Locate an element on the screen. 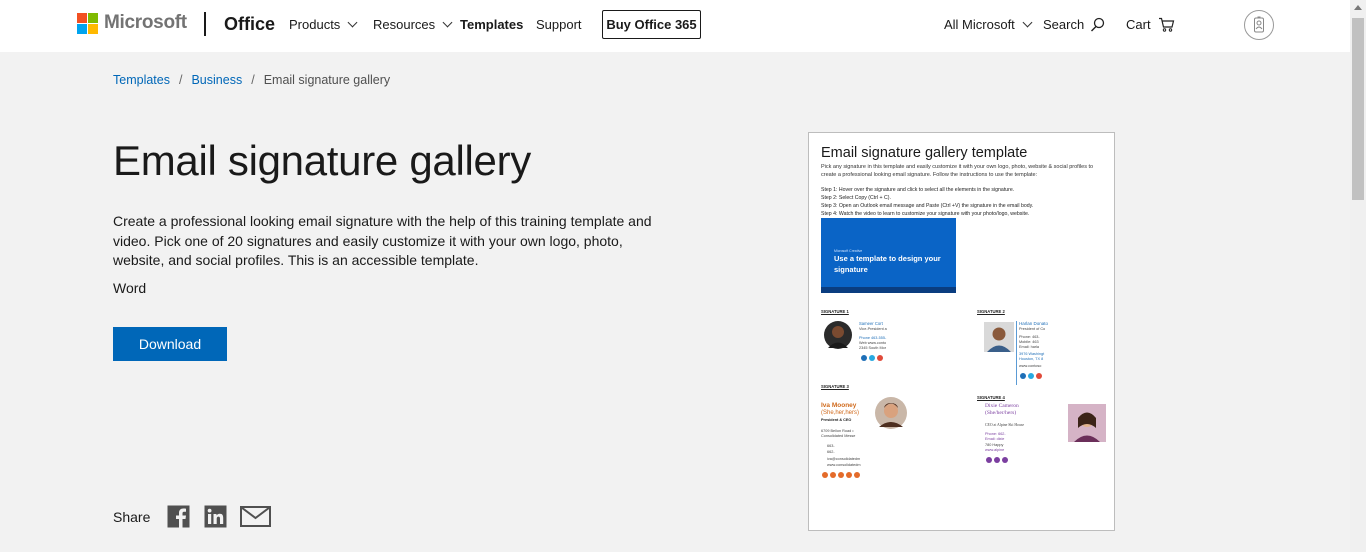  signature-1-twitter-icon is located at coordinates (872, 358).